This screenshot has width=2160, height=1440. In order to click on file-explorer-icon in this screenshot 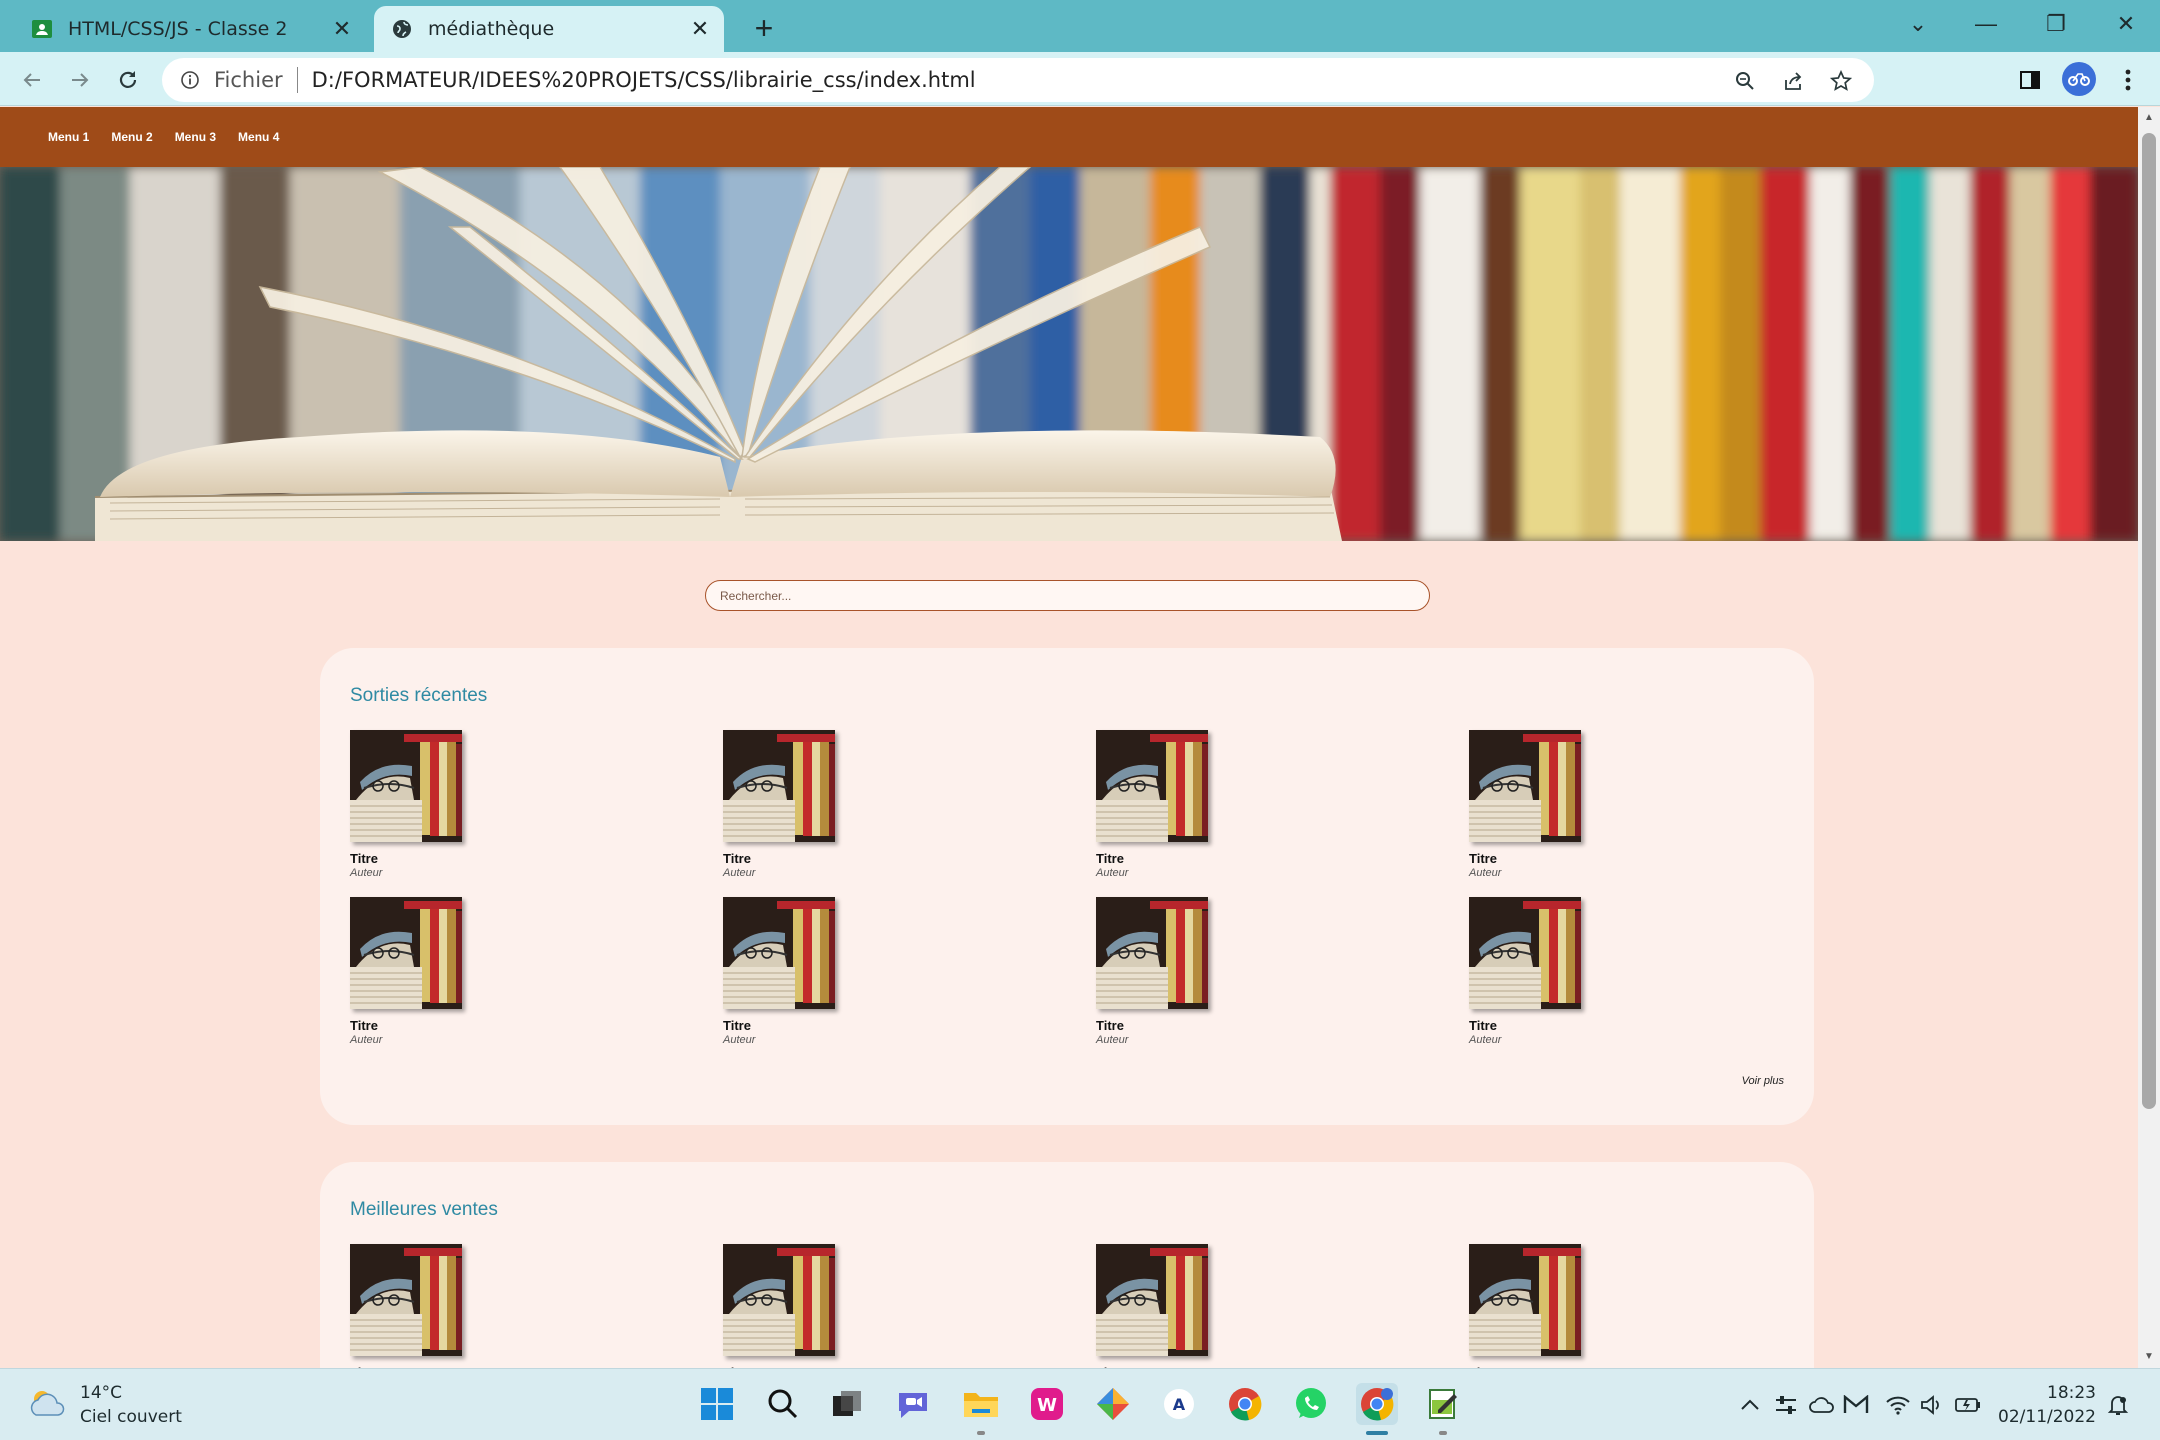, I will do `click(981, 1409)`.